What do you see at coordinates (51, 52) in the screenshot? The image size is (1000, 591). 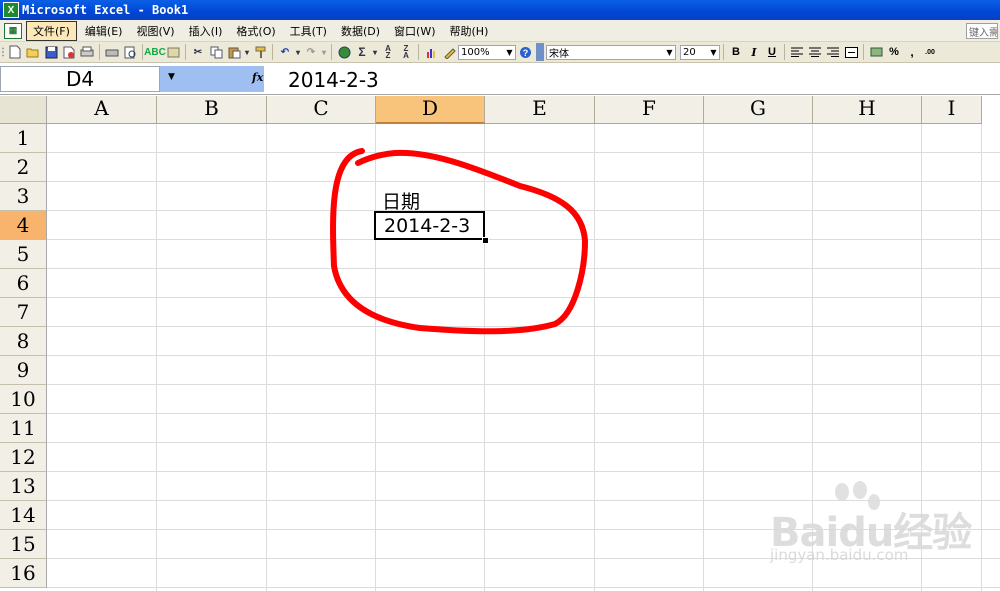 I see `save-icon` at bounding box center [51, 52].